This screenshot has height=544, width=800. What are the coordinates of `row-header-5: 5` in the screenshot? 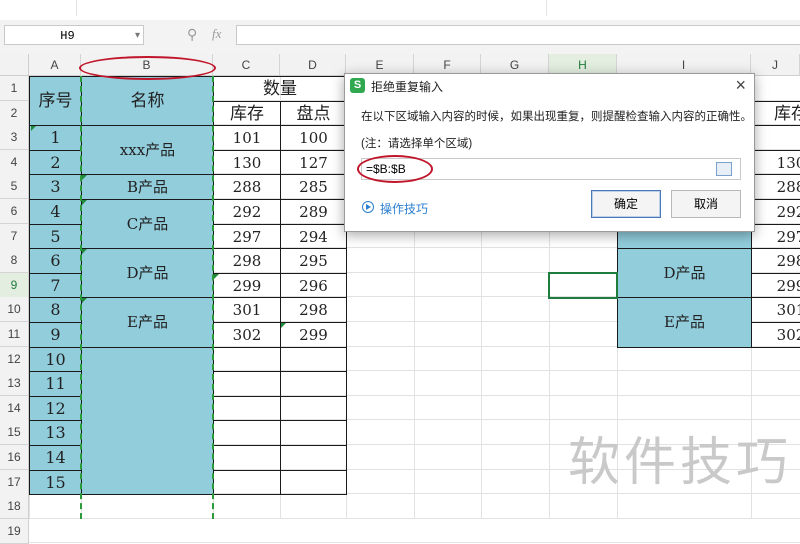 It's located at (14, 187).